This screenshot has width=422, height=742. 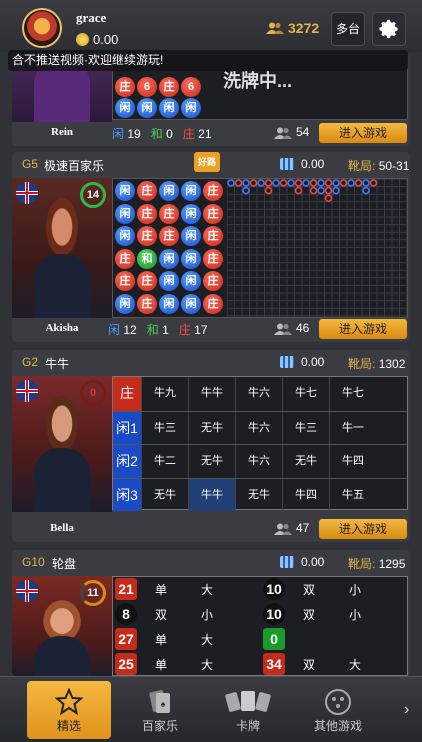 What do you see at coordinates (62, 444) in the screenshot?
I see `dealer-photo: 0` at bounding box center [62, 444].